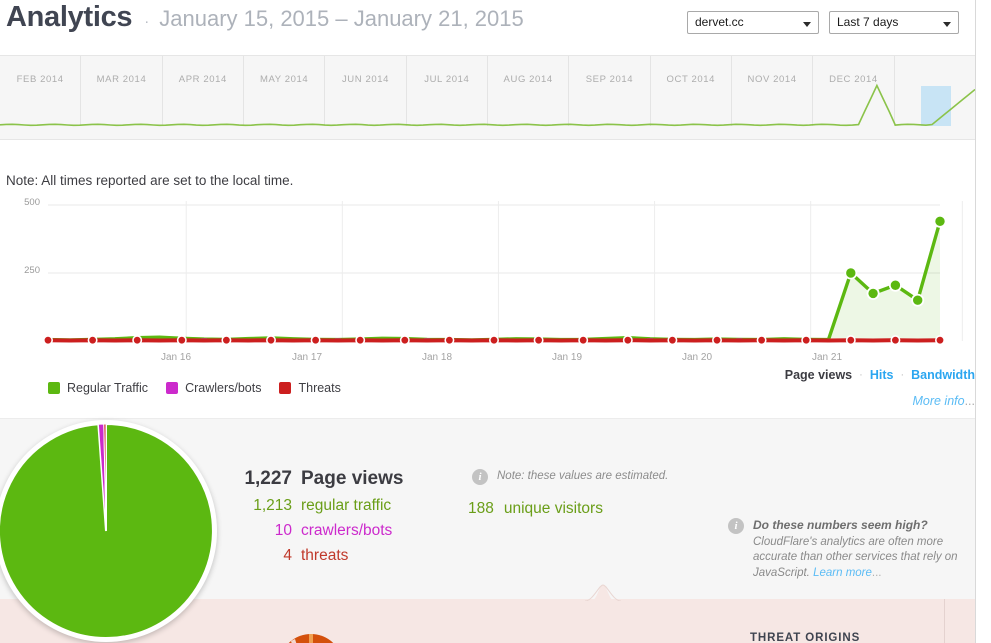  I want to click on high-numbers-title: Do these numbers seem high?, so click(840, 525).